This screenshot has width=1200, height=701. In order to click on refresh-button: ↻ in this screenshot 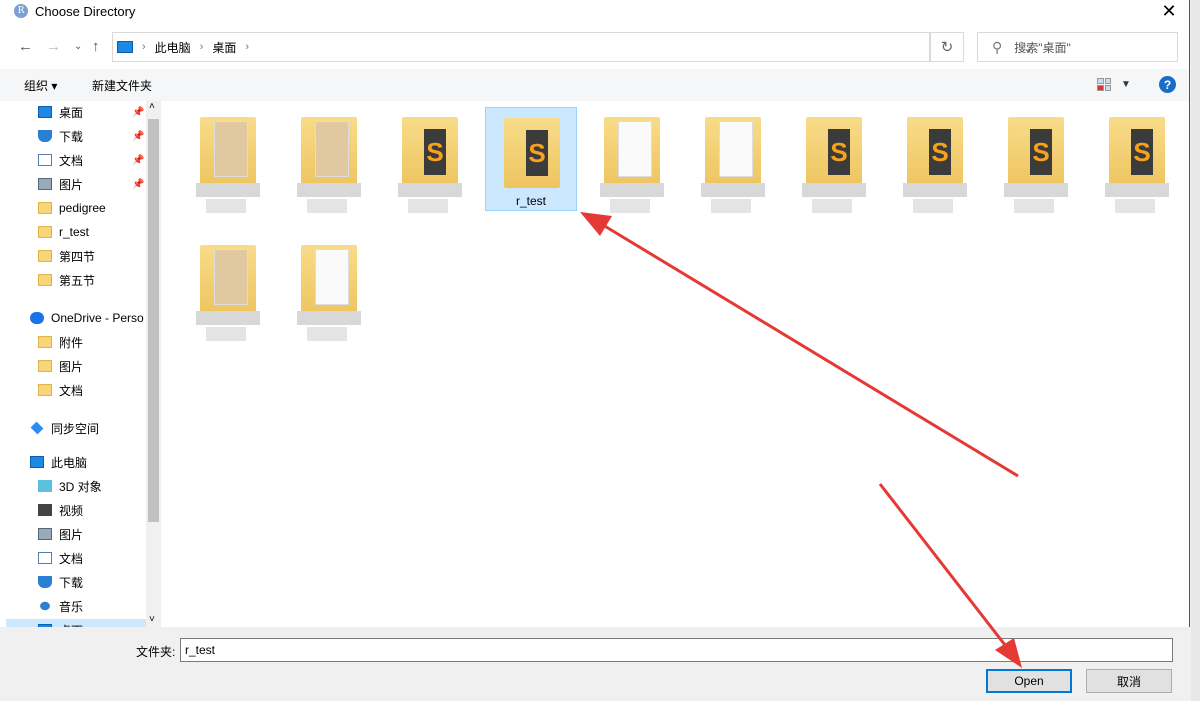, I will do `click(947, 47)`.